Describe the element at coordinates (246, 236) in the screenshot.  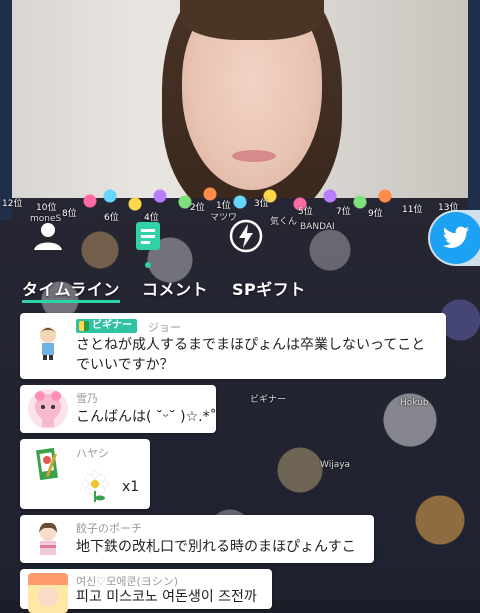
I see `lightning-icon` at that location.